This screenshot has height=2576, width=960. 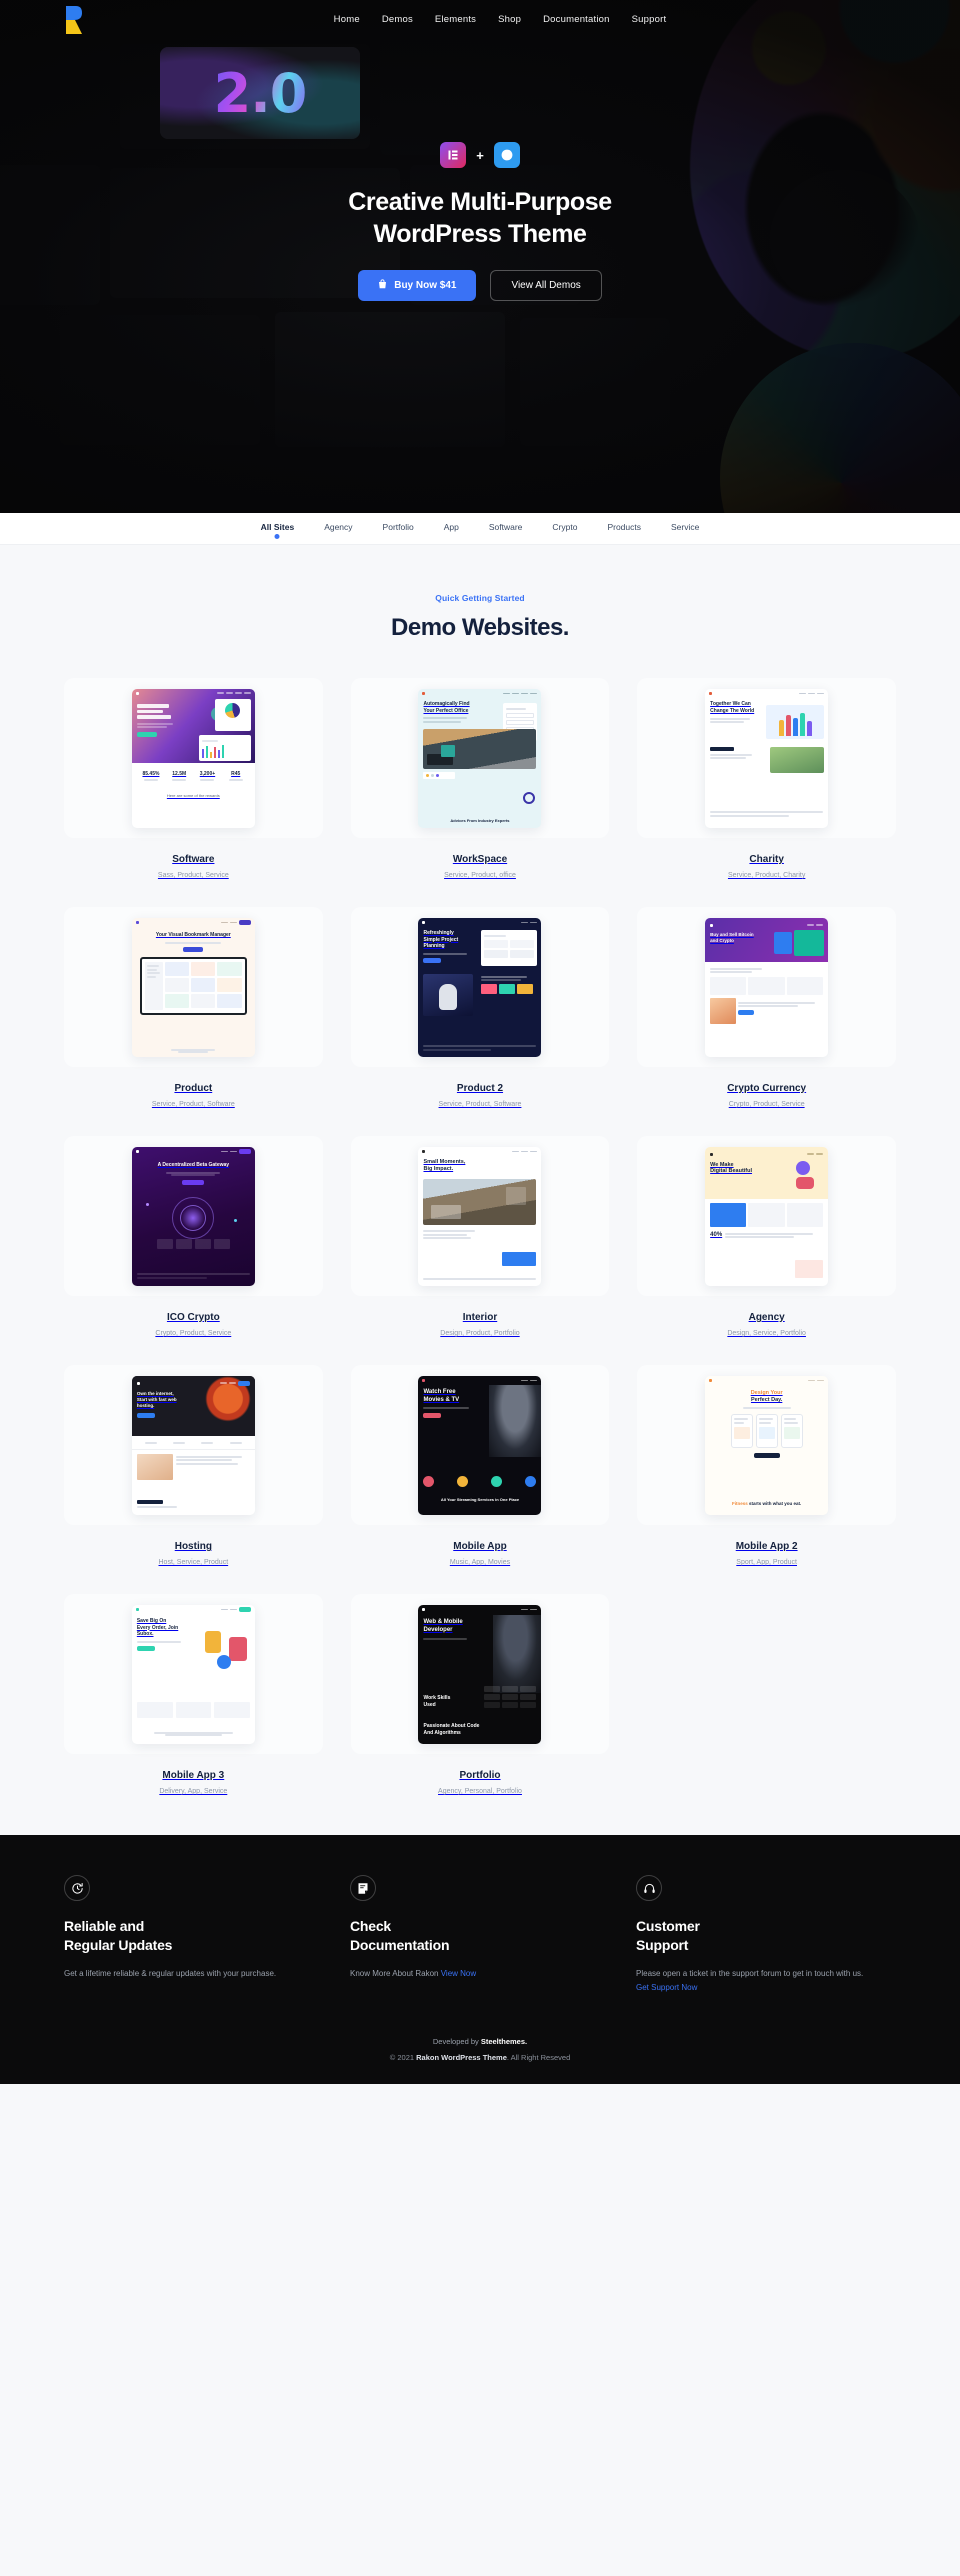 What do you see at coordinates (193, 795) in the screenshot?
I see `thumb-footer-text: Here are some of the rewards` at bounding box center [193, 795].